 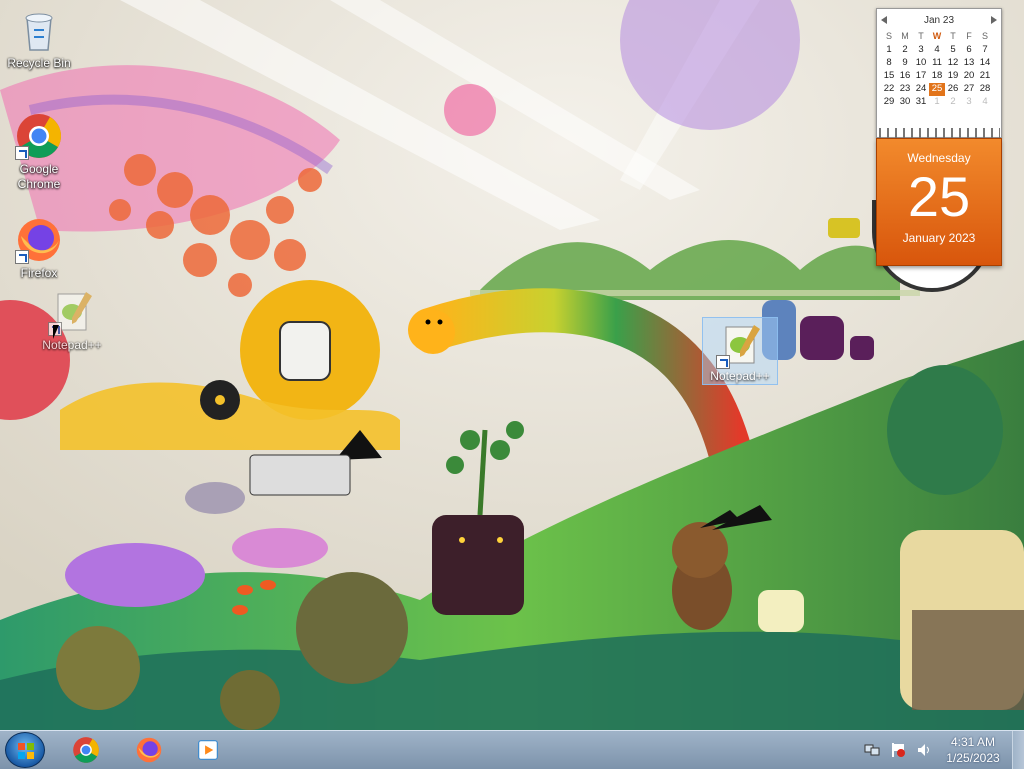 I want to click on mouse-pointer-icon, so click(x=59, y=332).